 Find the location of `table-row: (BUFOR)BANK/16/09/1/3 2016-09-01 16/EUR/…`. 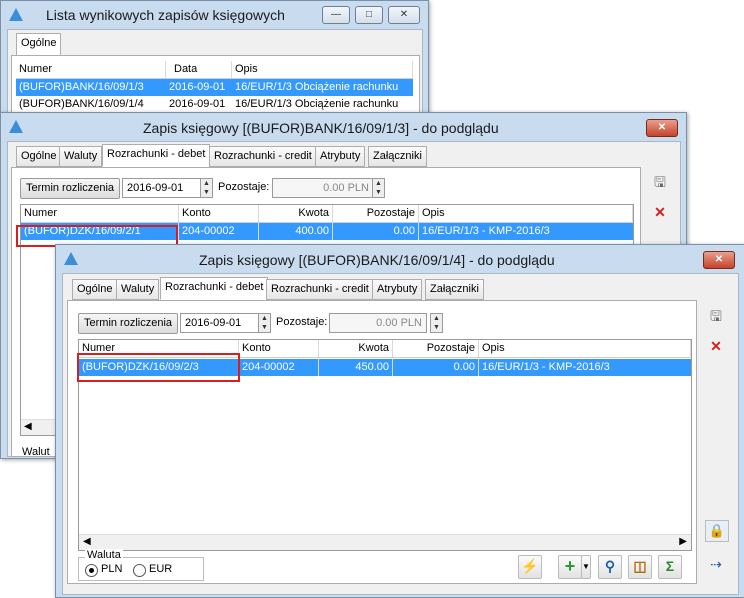

table-row: (BUFOR)BANK/16/09/1/3 2016-09-01 16/EUR/… is located at coordinates (214, 87).